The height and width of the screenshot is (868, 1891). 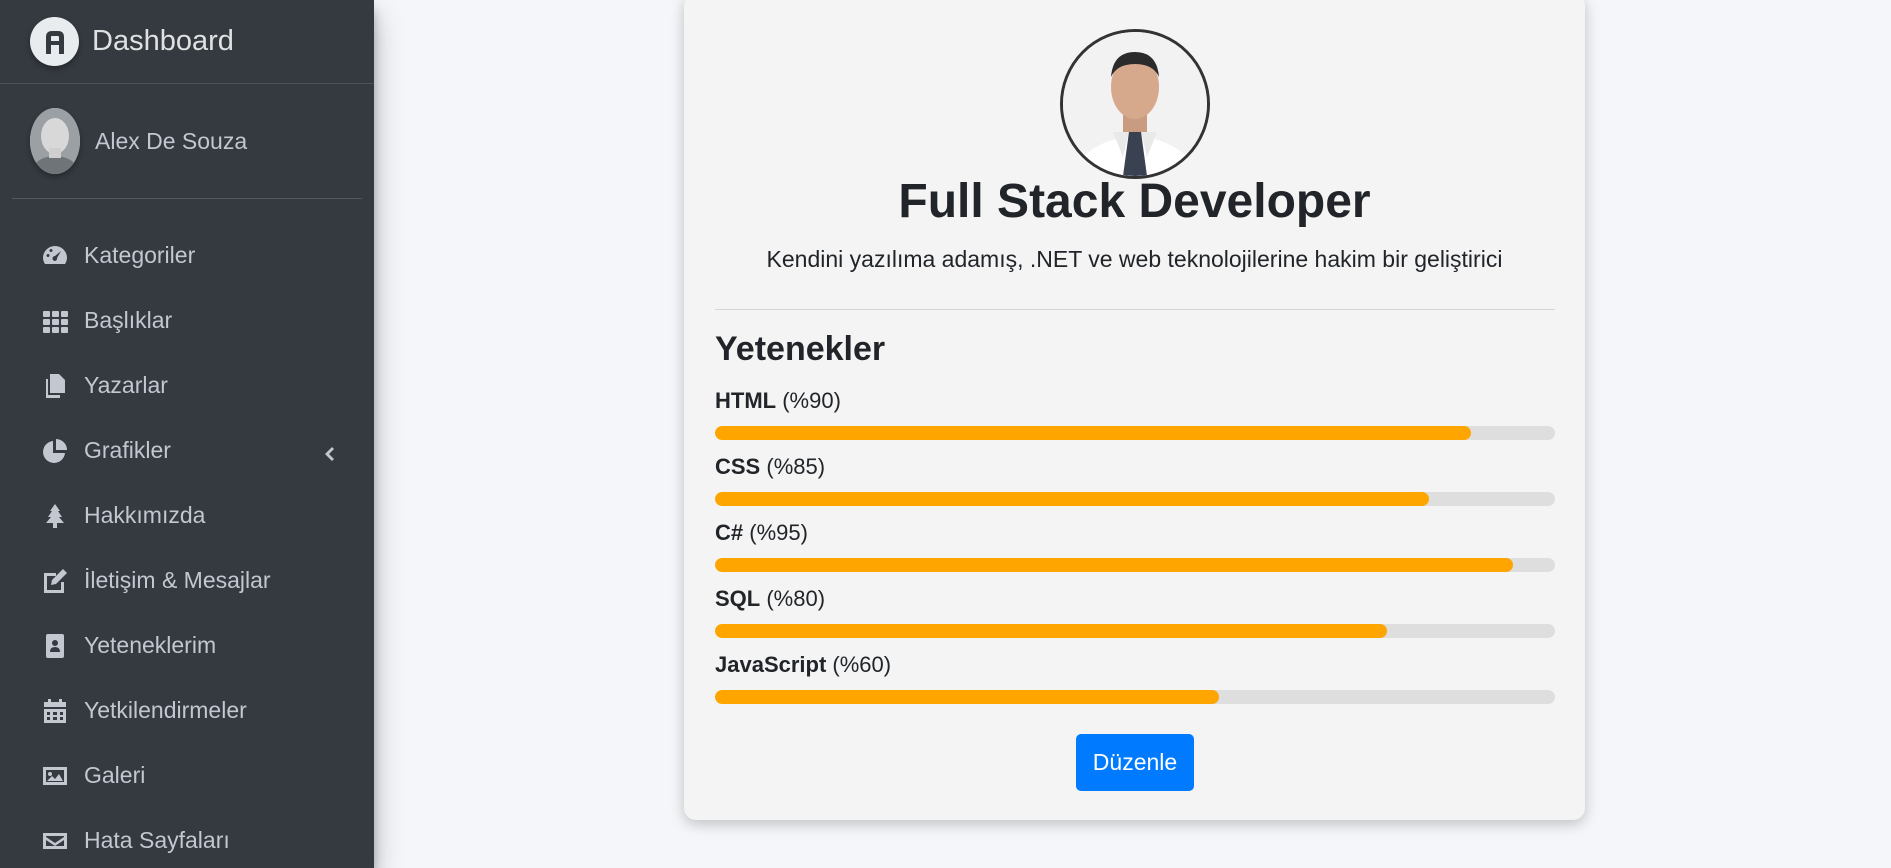 What do you see at coordinates (738, 466) in the screenshot?
I see `skill-name: CSS` at bounding box center [738, 466].